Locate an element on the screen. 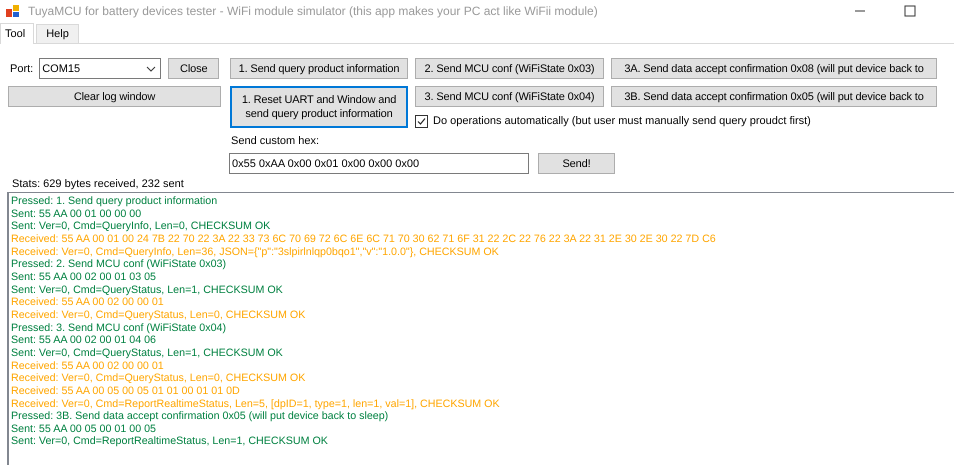 This screenshot has width=954, height=465. log-line: Received: Ver=0, Cmd=ReportRealtimeStatus, Len=5, [dpID=1, type=1, len=1, val=1], CHECKSUM OK is located at coordinates (255, 404).